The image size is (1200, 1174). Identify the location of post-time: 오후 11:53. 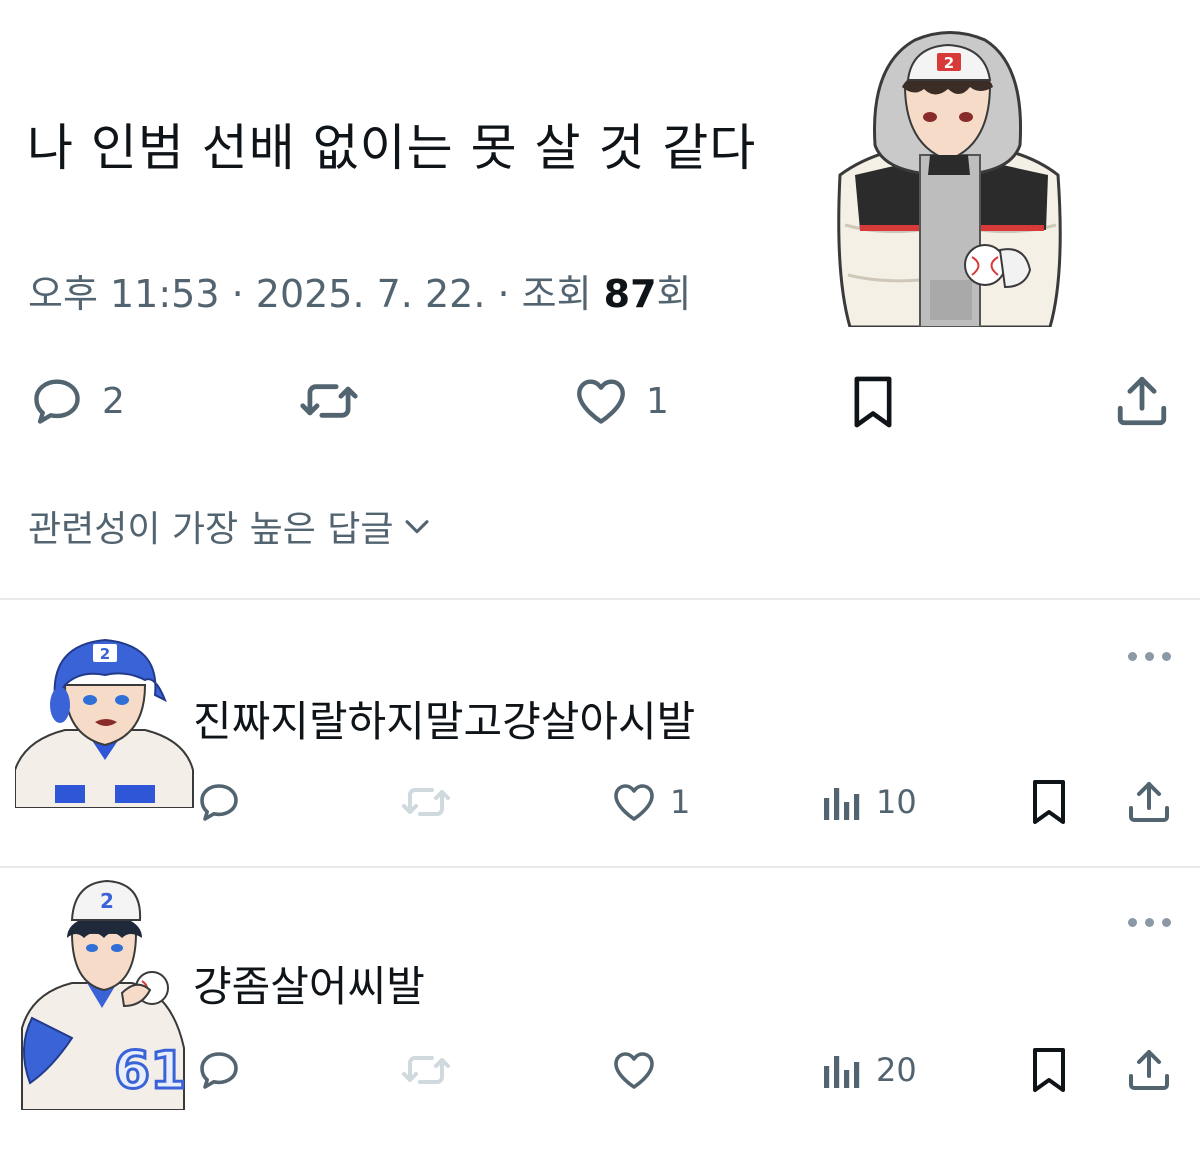
(124, 294).